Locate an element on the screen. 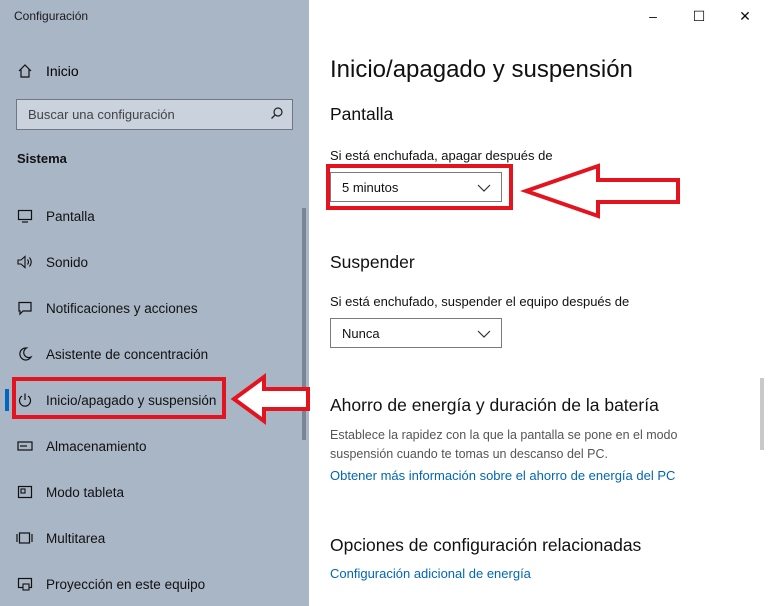  sidebar-item-almacenamiento: Almacenamiento is located at coordinates (150, 446).